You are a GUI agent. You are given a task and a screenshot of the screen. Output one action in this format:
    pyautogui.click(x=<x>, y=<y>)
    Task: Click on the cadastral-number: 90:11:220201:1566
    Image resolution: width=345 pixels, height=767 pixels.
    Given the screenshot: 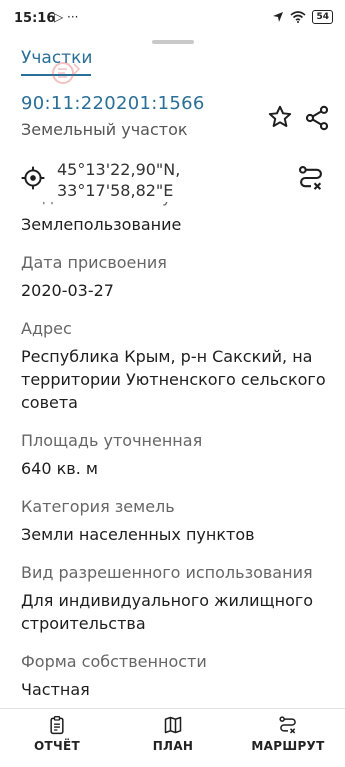 What is the action you would take?
    pyautogui.click(x=113, y=103)
    